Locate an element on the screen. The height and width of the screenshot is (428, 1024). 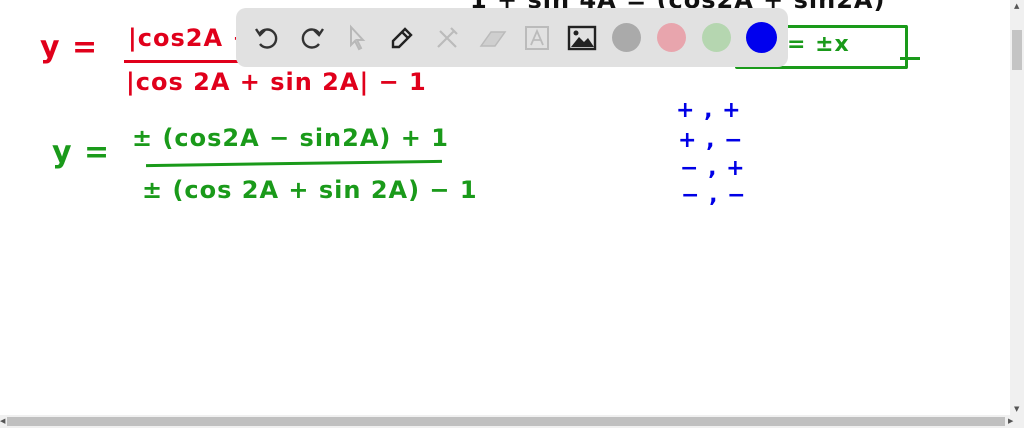
vertical-scroll-thumb is located at coordinates (1017, 50).